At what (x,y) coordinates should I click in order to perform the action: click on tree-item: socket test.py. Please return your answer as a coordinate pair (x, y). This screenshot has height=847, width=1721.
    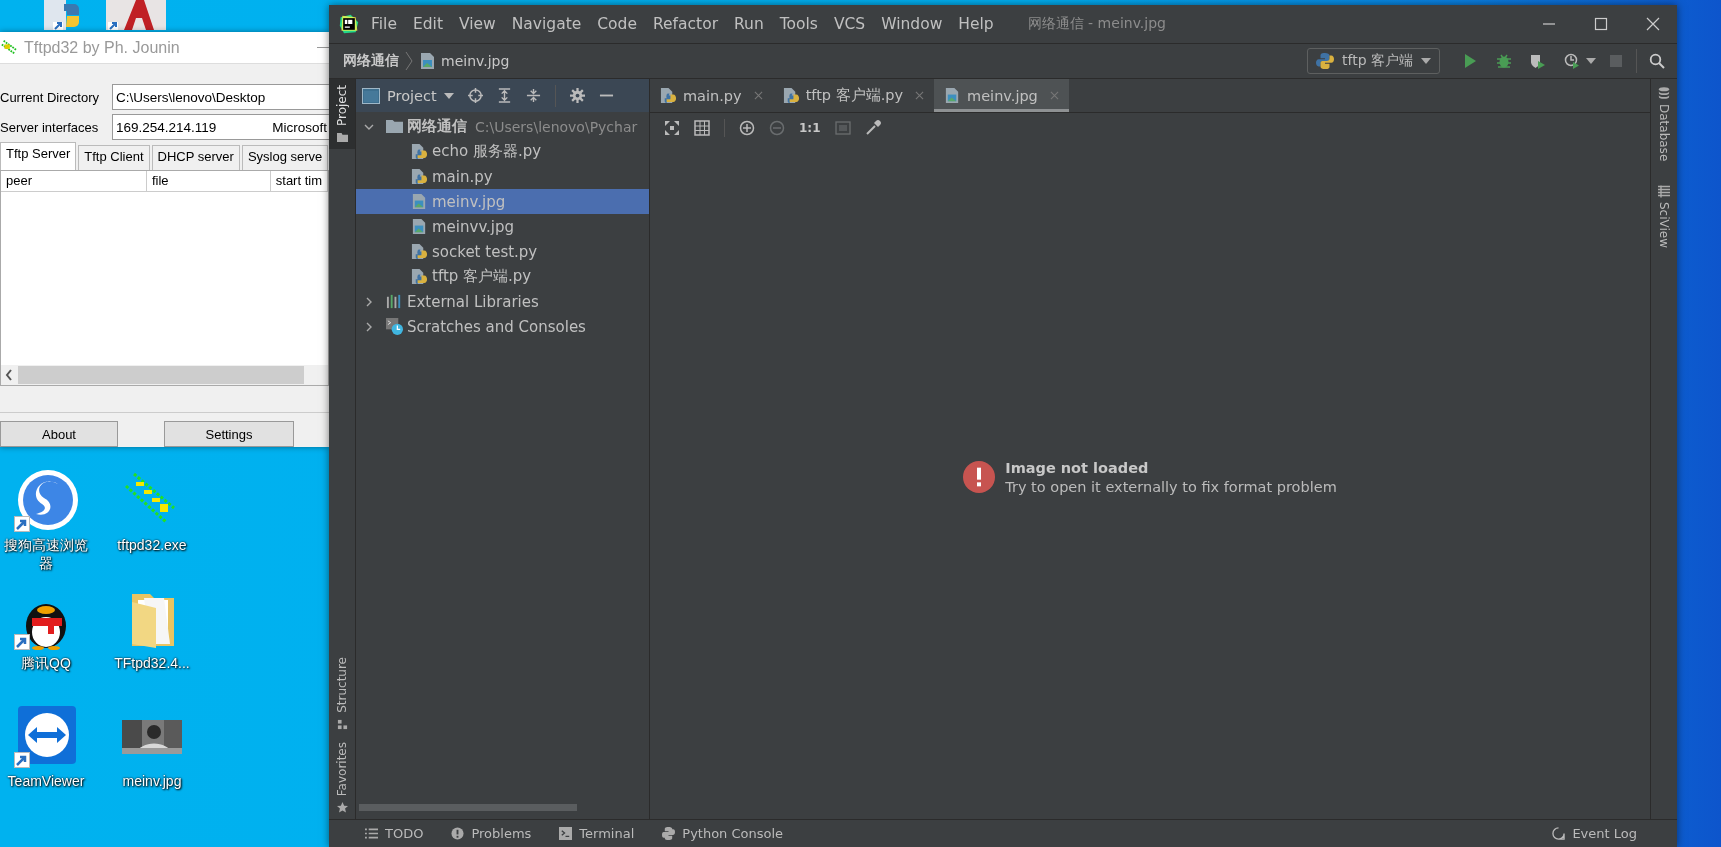
    Looking at the image, I should click on (502, 251).